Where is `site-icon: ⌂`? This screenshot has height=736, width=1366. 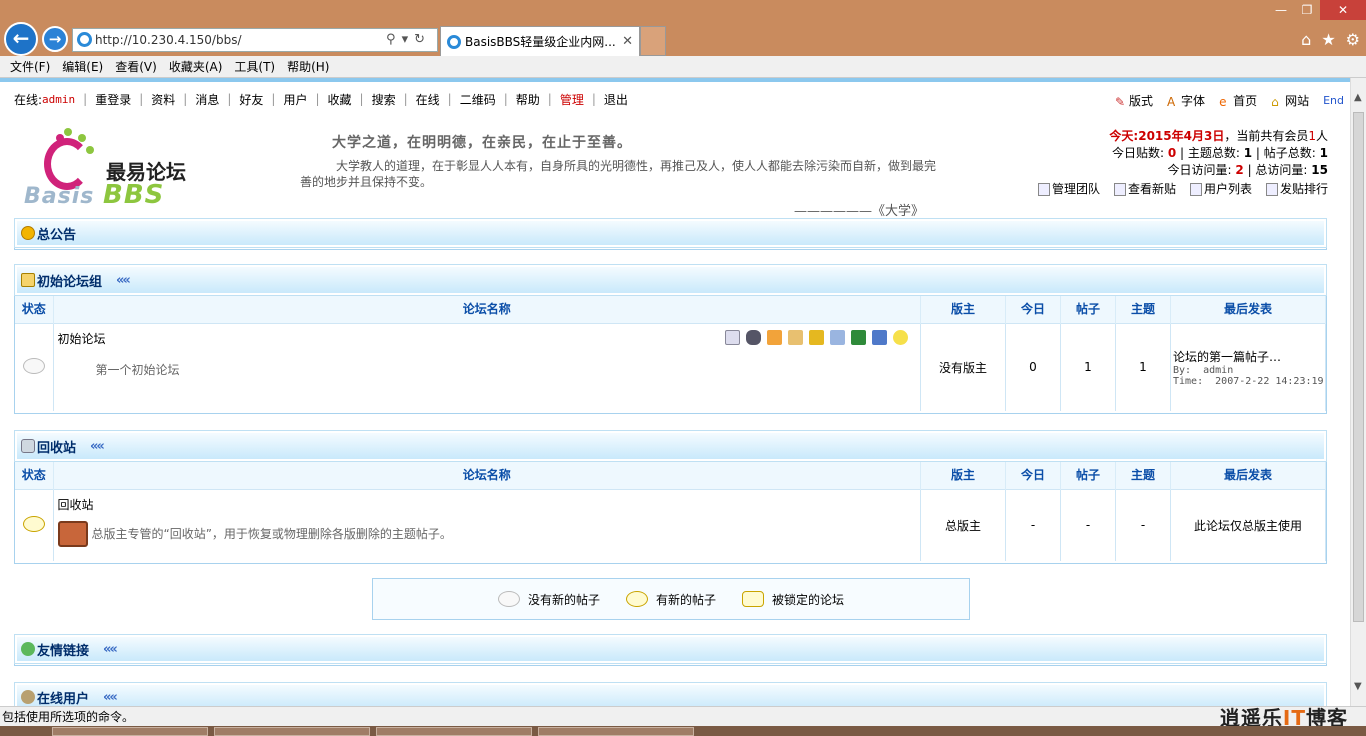
site-icon: ⌂ is located at coordinates (1275, 102).